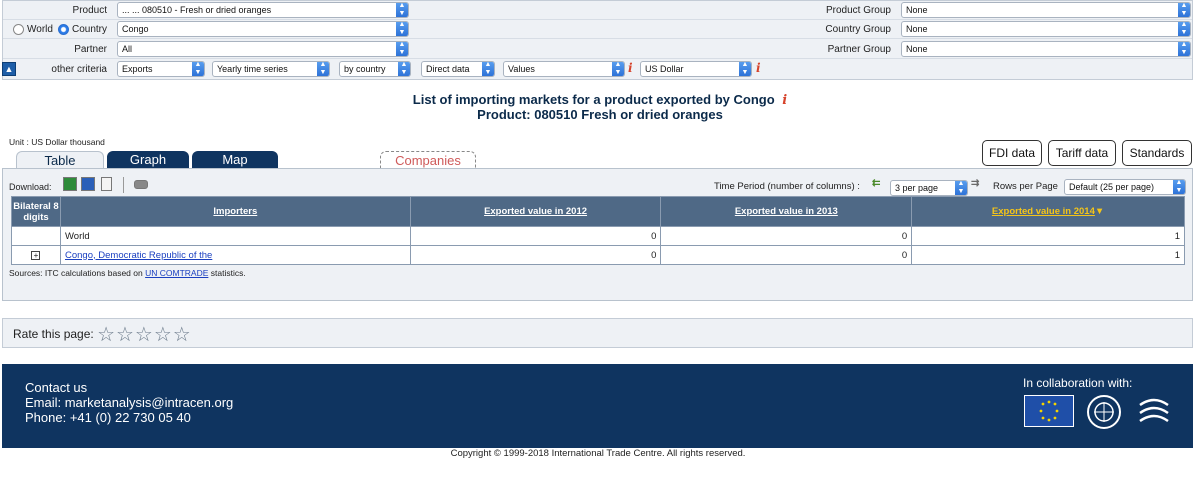 The image size is (1200, 477). What do you see at coordinates (56, 387) in the screenshot?
I see `contact-title: Contact us` at bounding box center [56, 387].